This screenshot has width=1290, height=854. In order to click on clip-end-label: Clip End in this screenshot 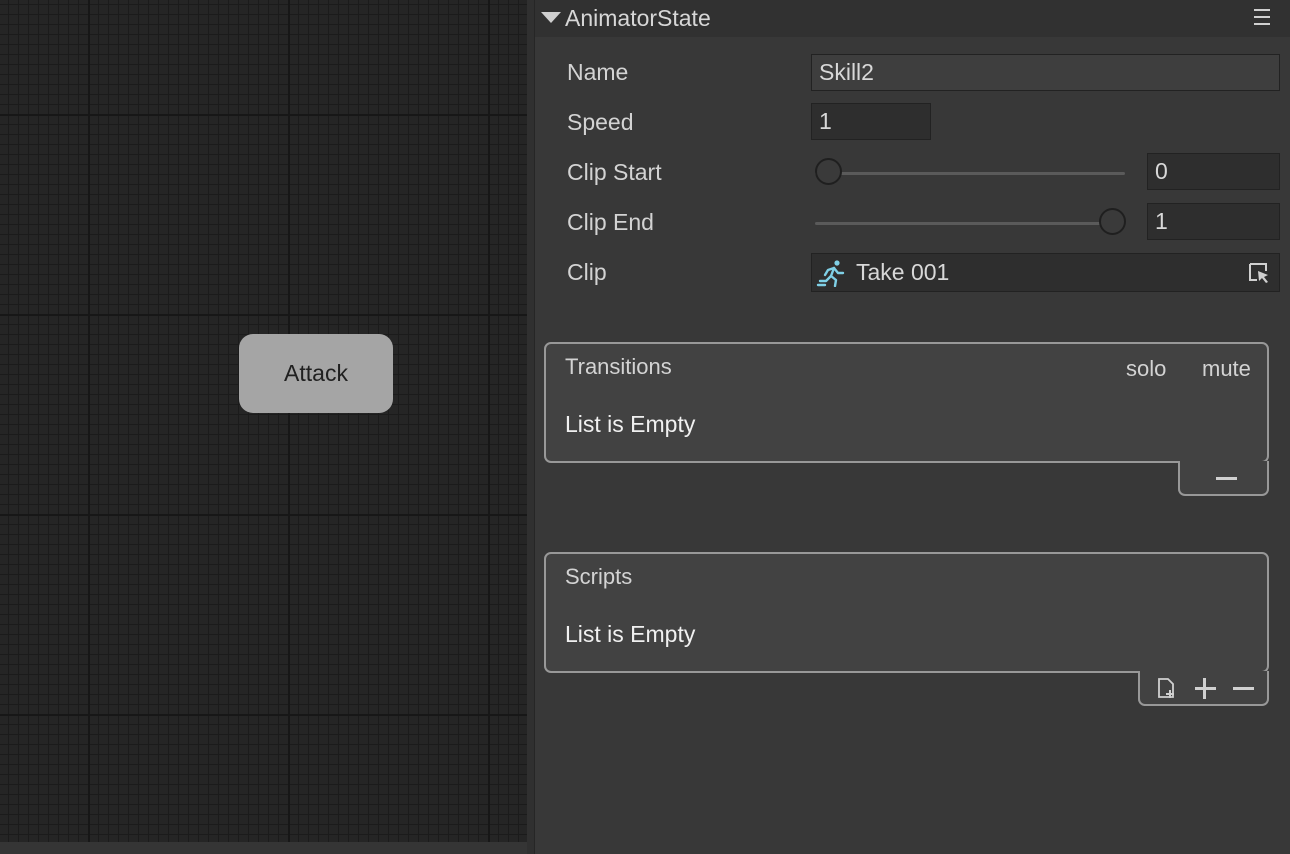, I will do `click(610, 222)`.